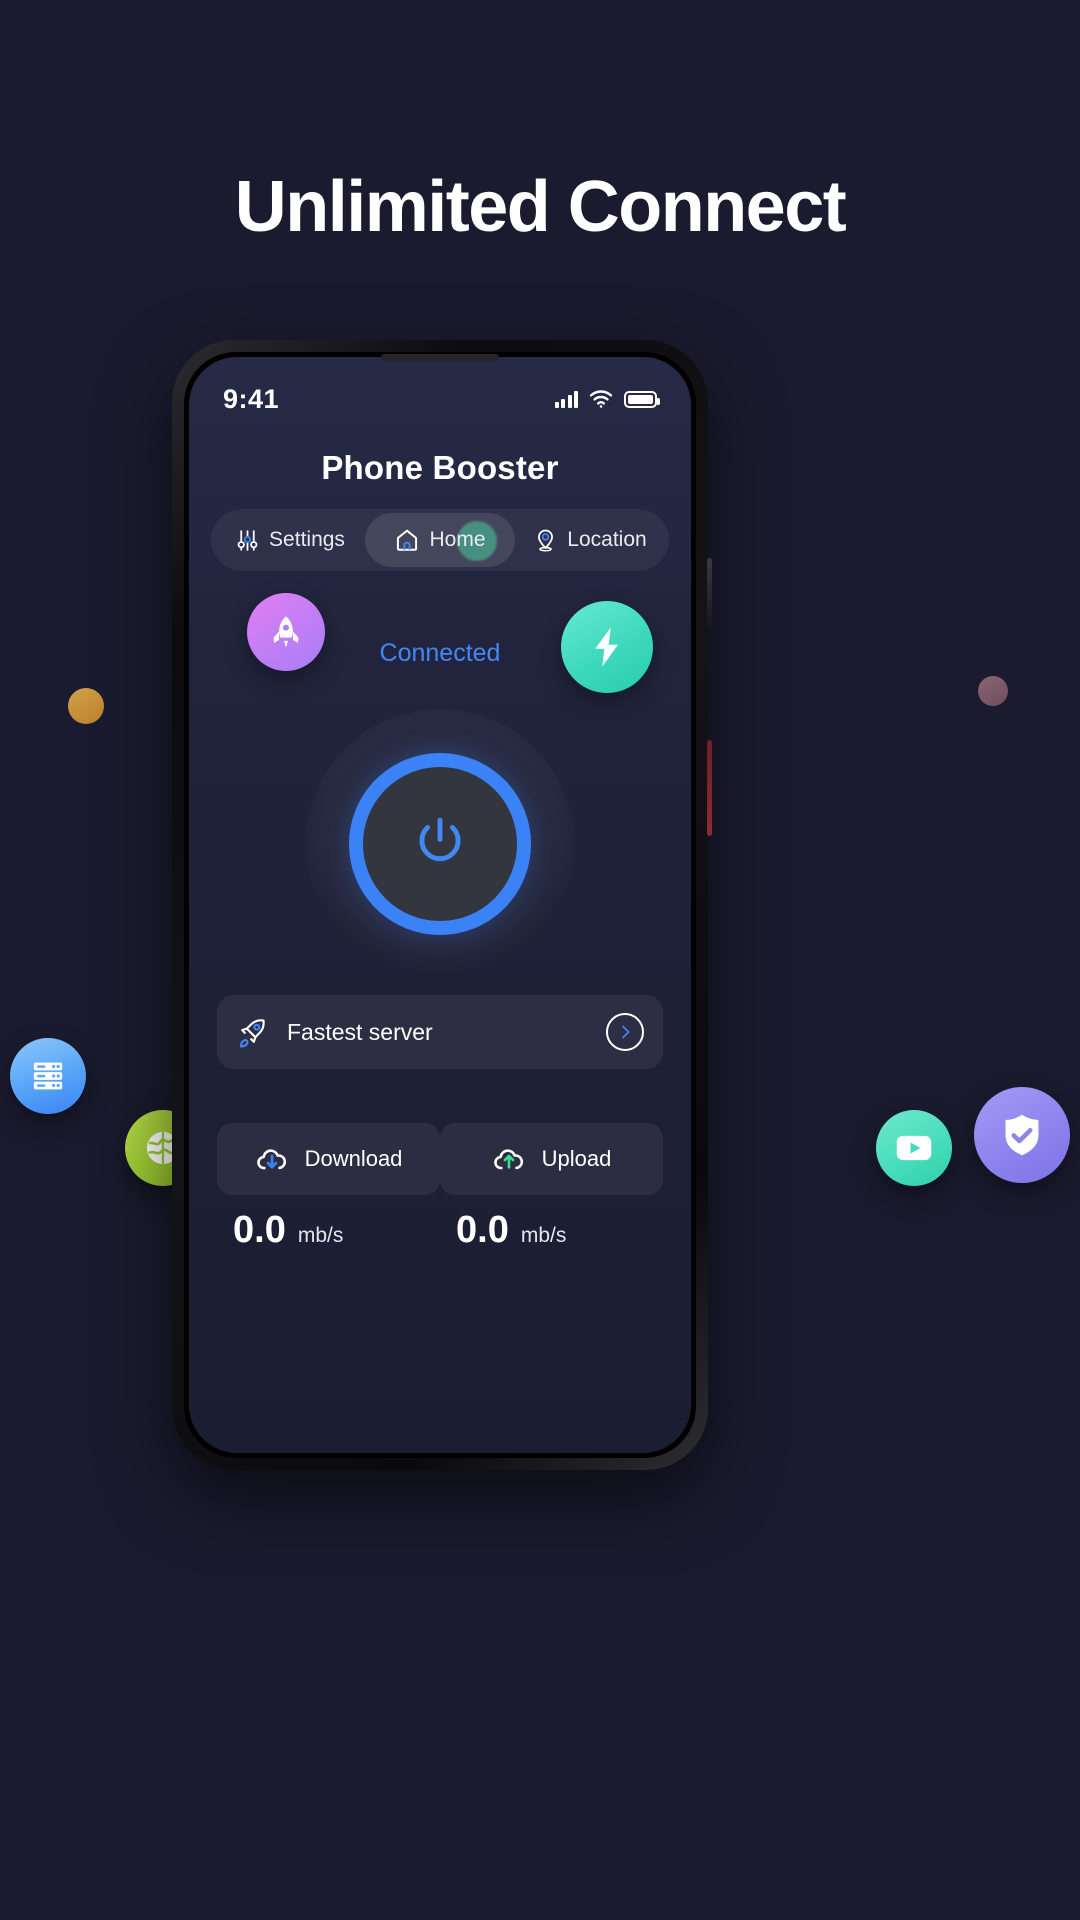 Image resolution: width=1080 pixels, height=1920 pixels. I want to click on cloud-upload-icon, so click(508, 1159).